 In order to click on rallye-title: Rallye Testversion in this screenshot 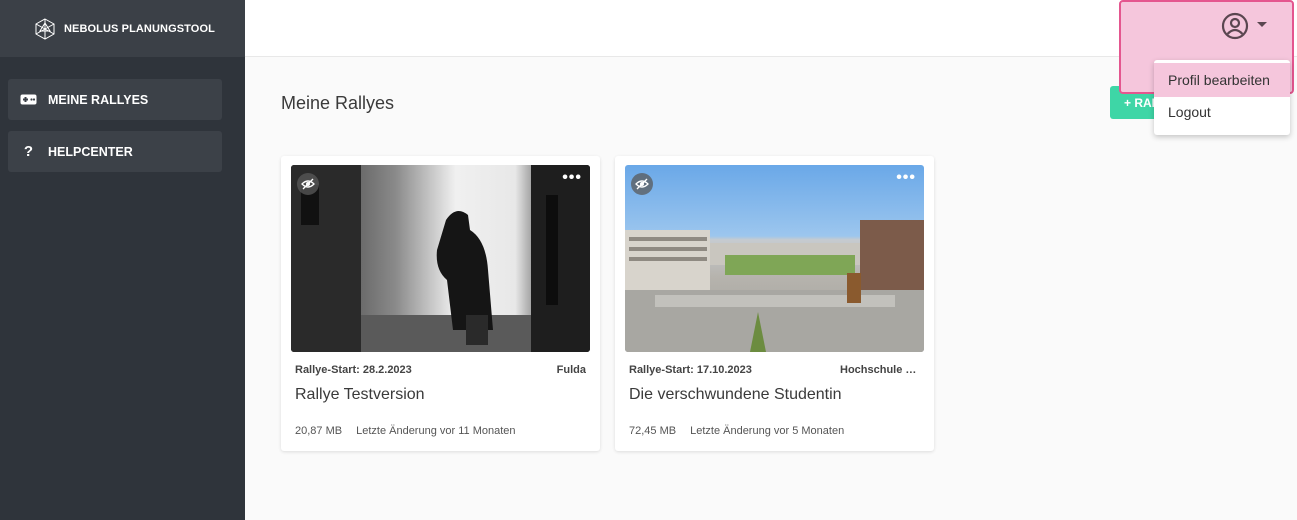, I will do `click(360, 394)`.